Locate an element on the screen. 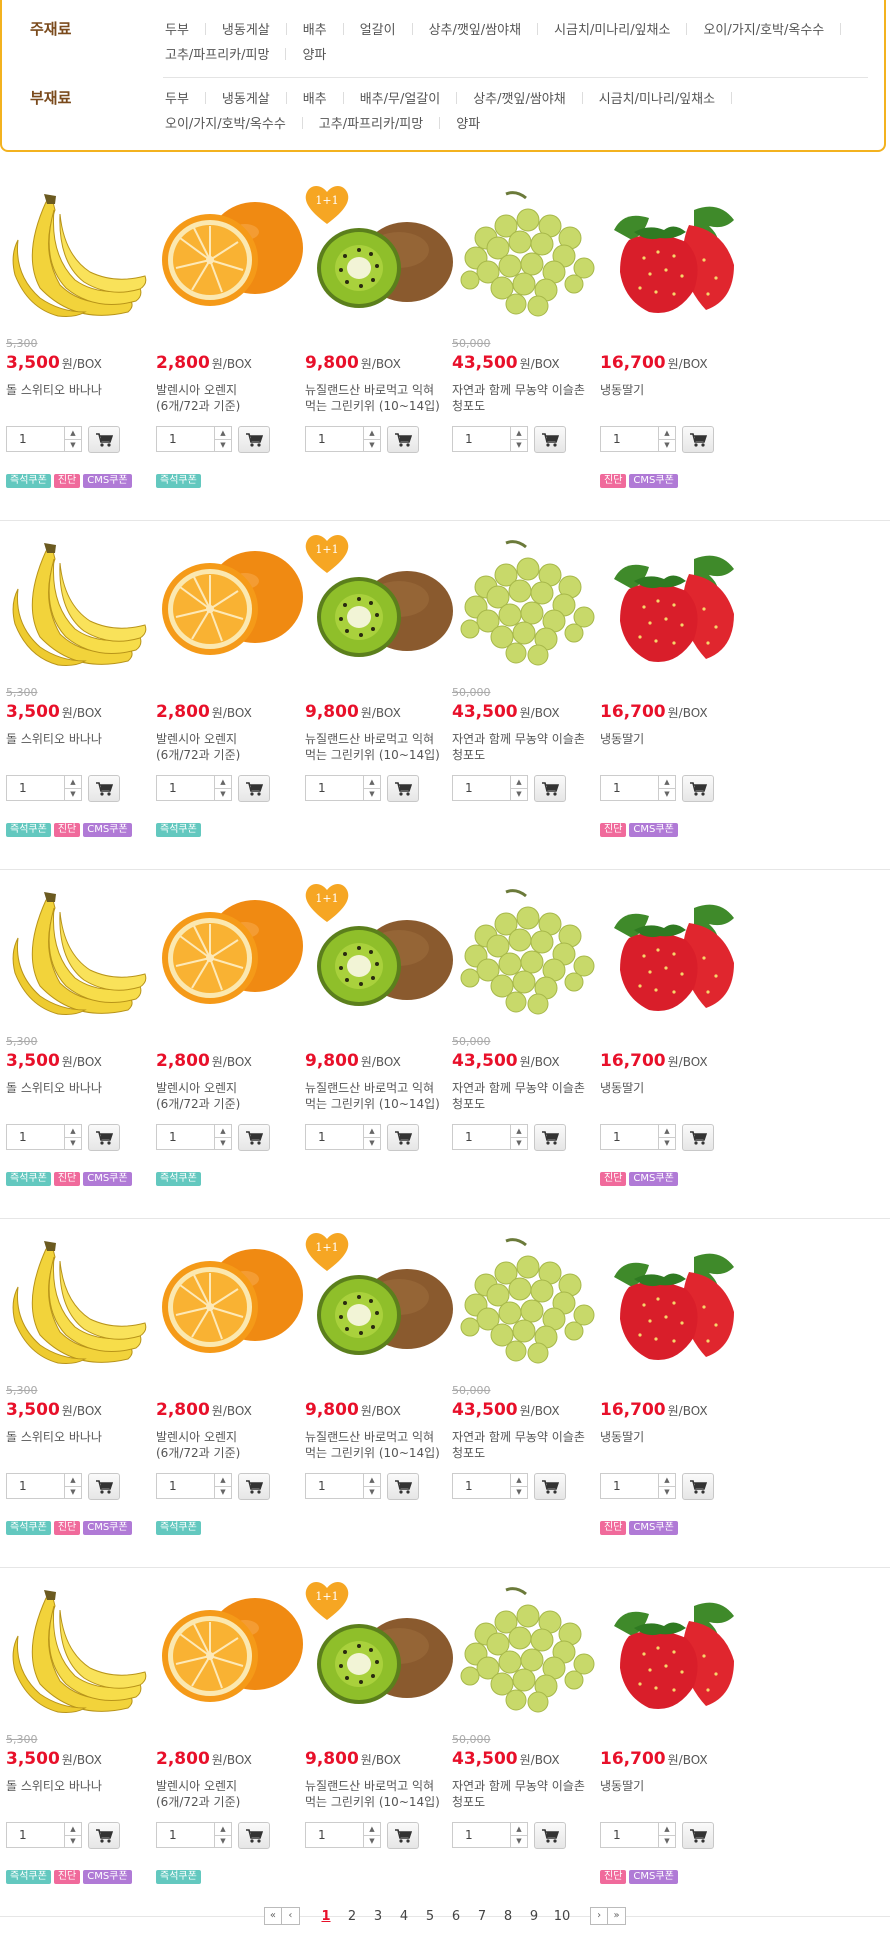 The image size is (890, 1954). main-category-item: 양파 is located at coordinates (314, 55).